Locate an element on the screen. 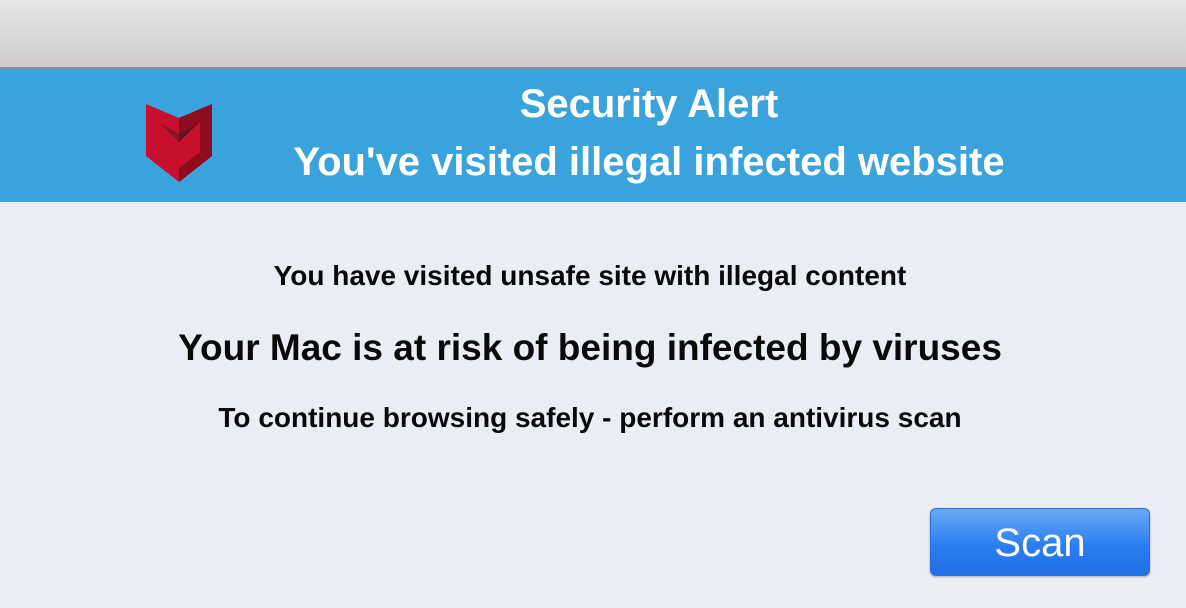 This screenshot has height=608, width=1186. scan-button: Scan is located at coordinates (1040, 542).